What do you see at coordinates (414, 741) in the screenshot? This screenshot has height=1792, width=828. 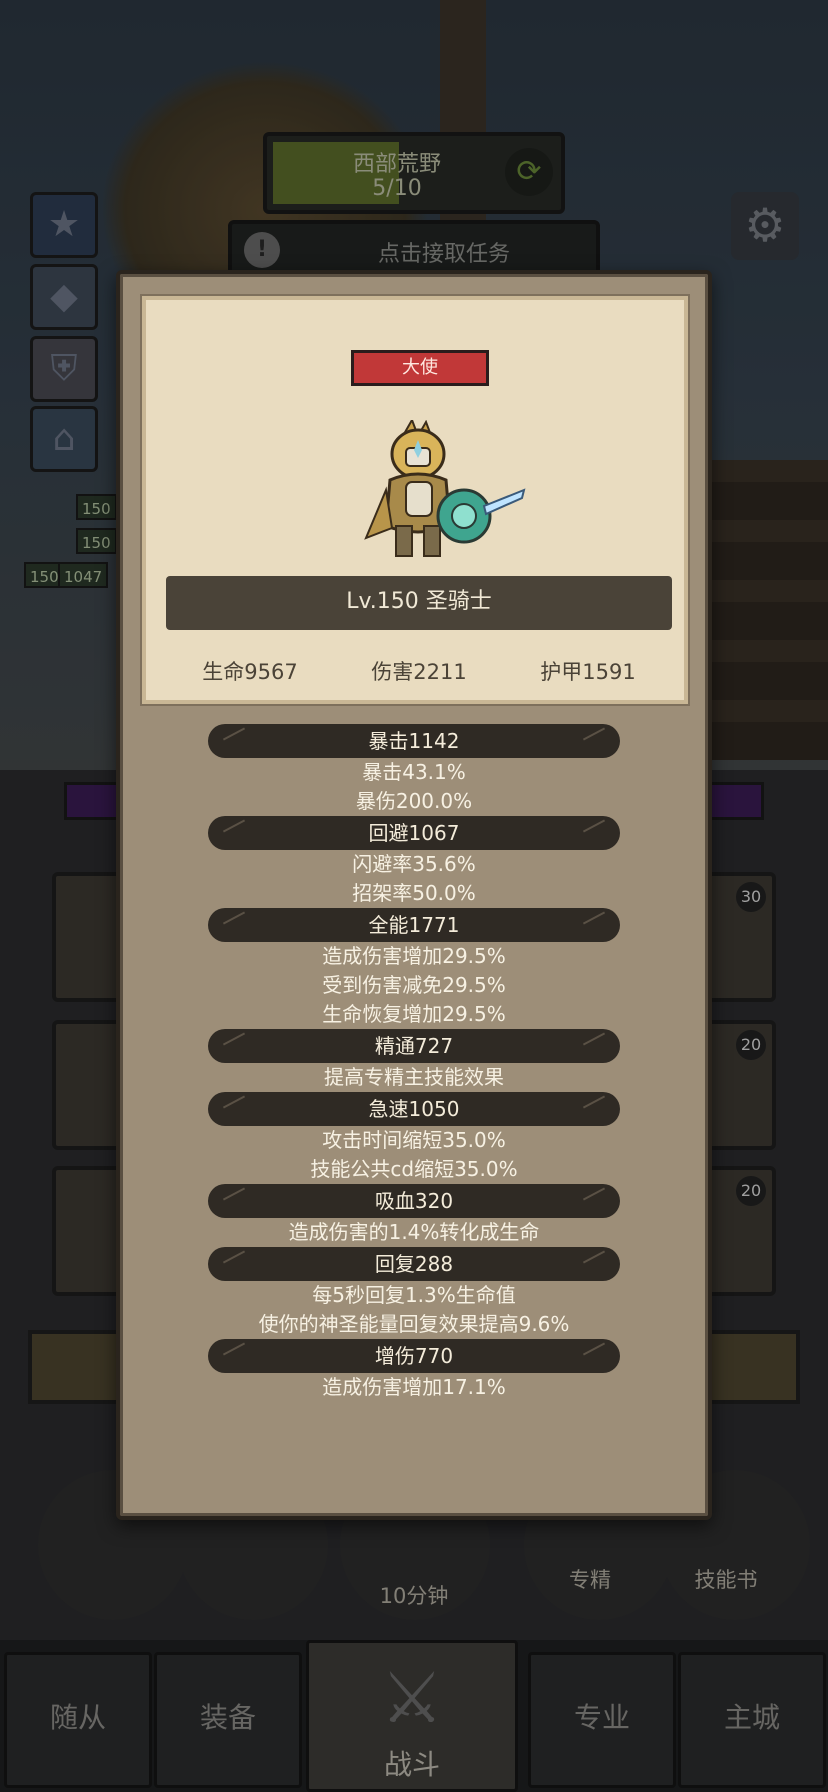 I see `stat-header: 暴击1142` at bounding box center [414, 741].